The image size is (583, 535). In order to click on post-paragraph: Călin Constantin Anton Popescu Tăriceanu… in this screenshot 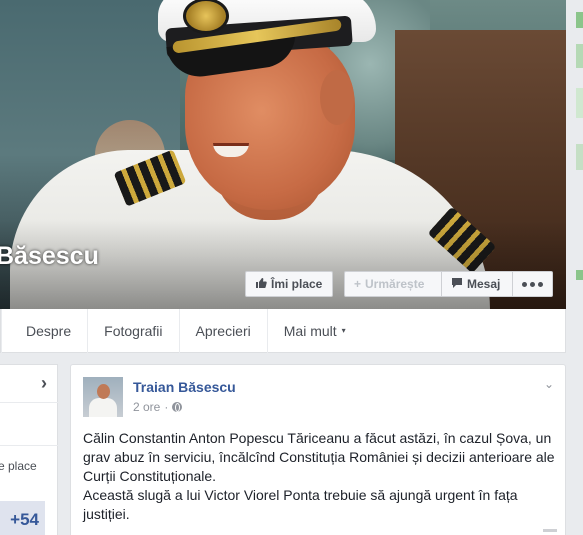, I will do `click(319, 457)`.